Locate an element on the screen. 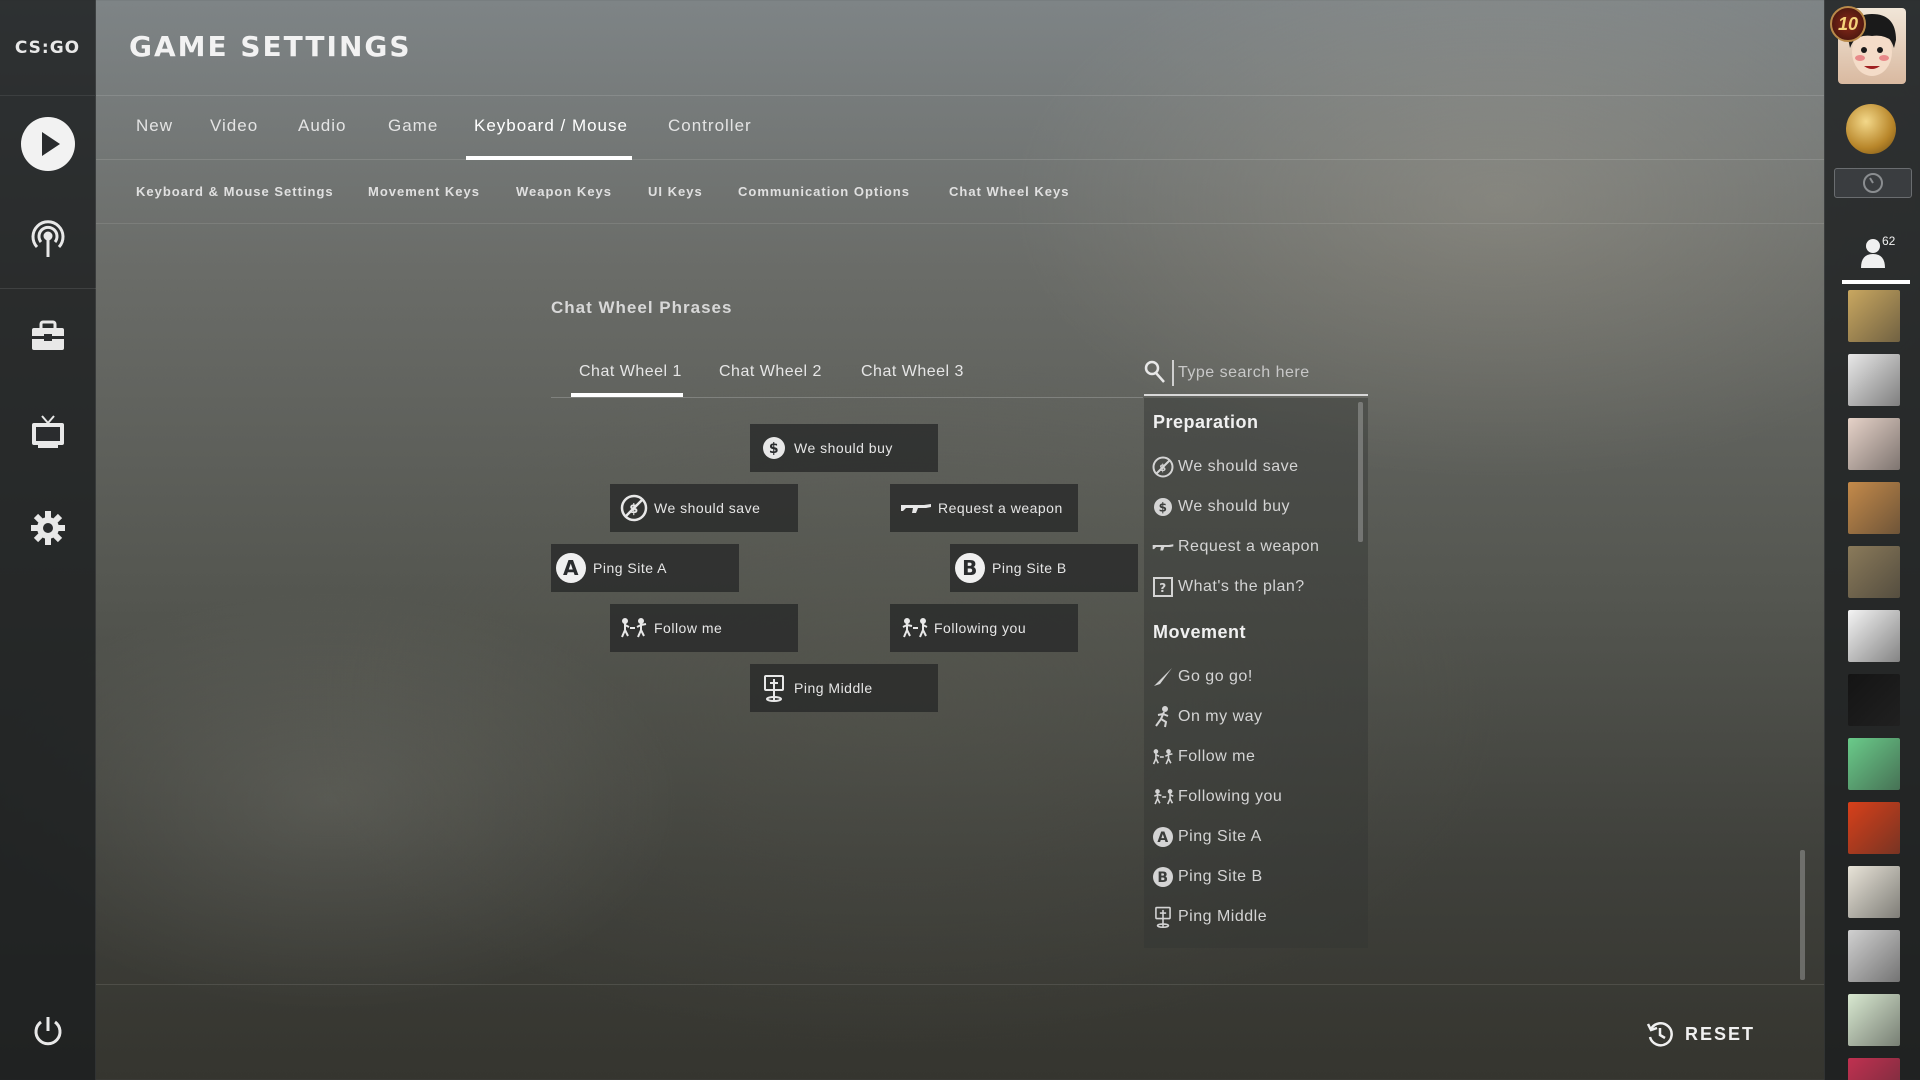 This screenshot has height=1080, width=1920. page-scrollbar is located at coordinates (1802, 915).